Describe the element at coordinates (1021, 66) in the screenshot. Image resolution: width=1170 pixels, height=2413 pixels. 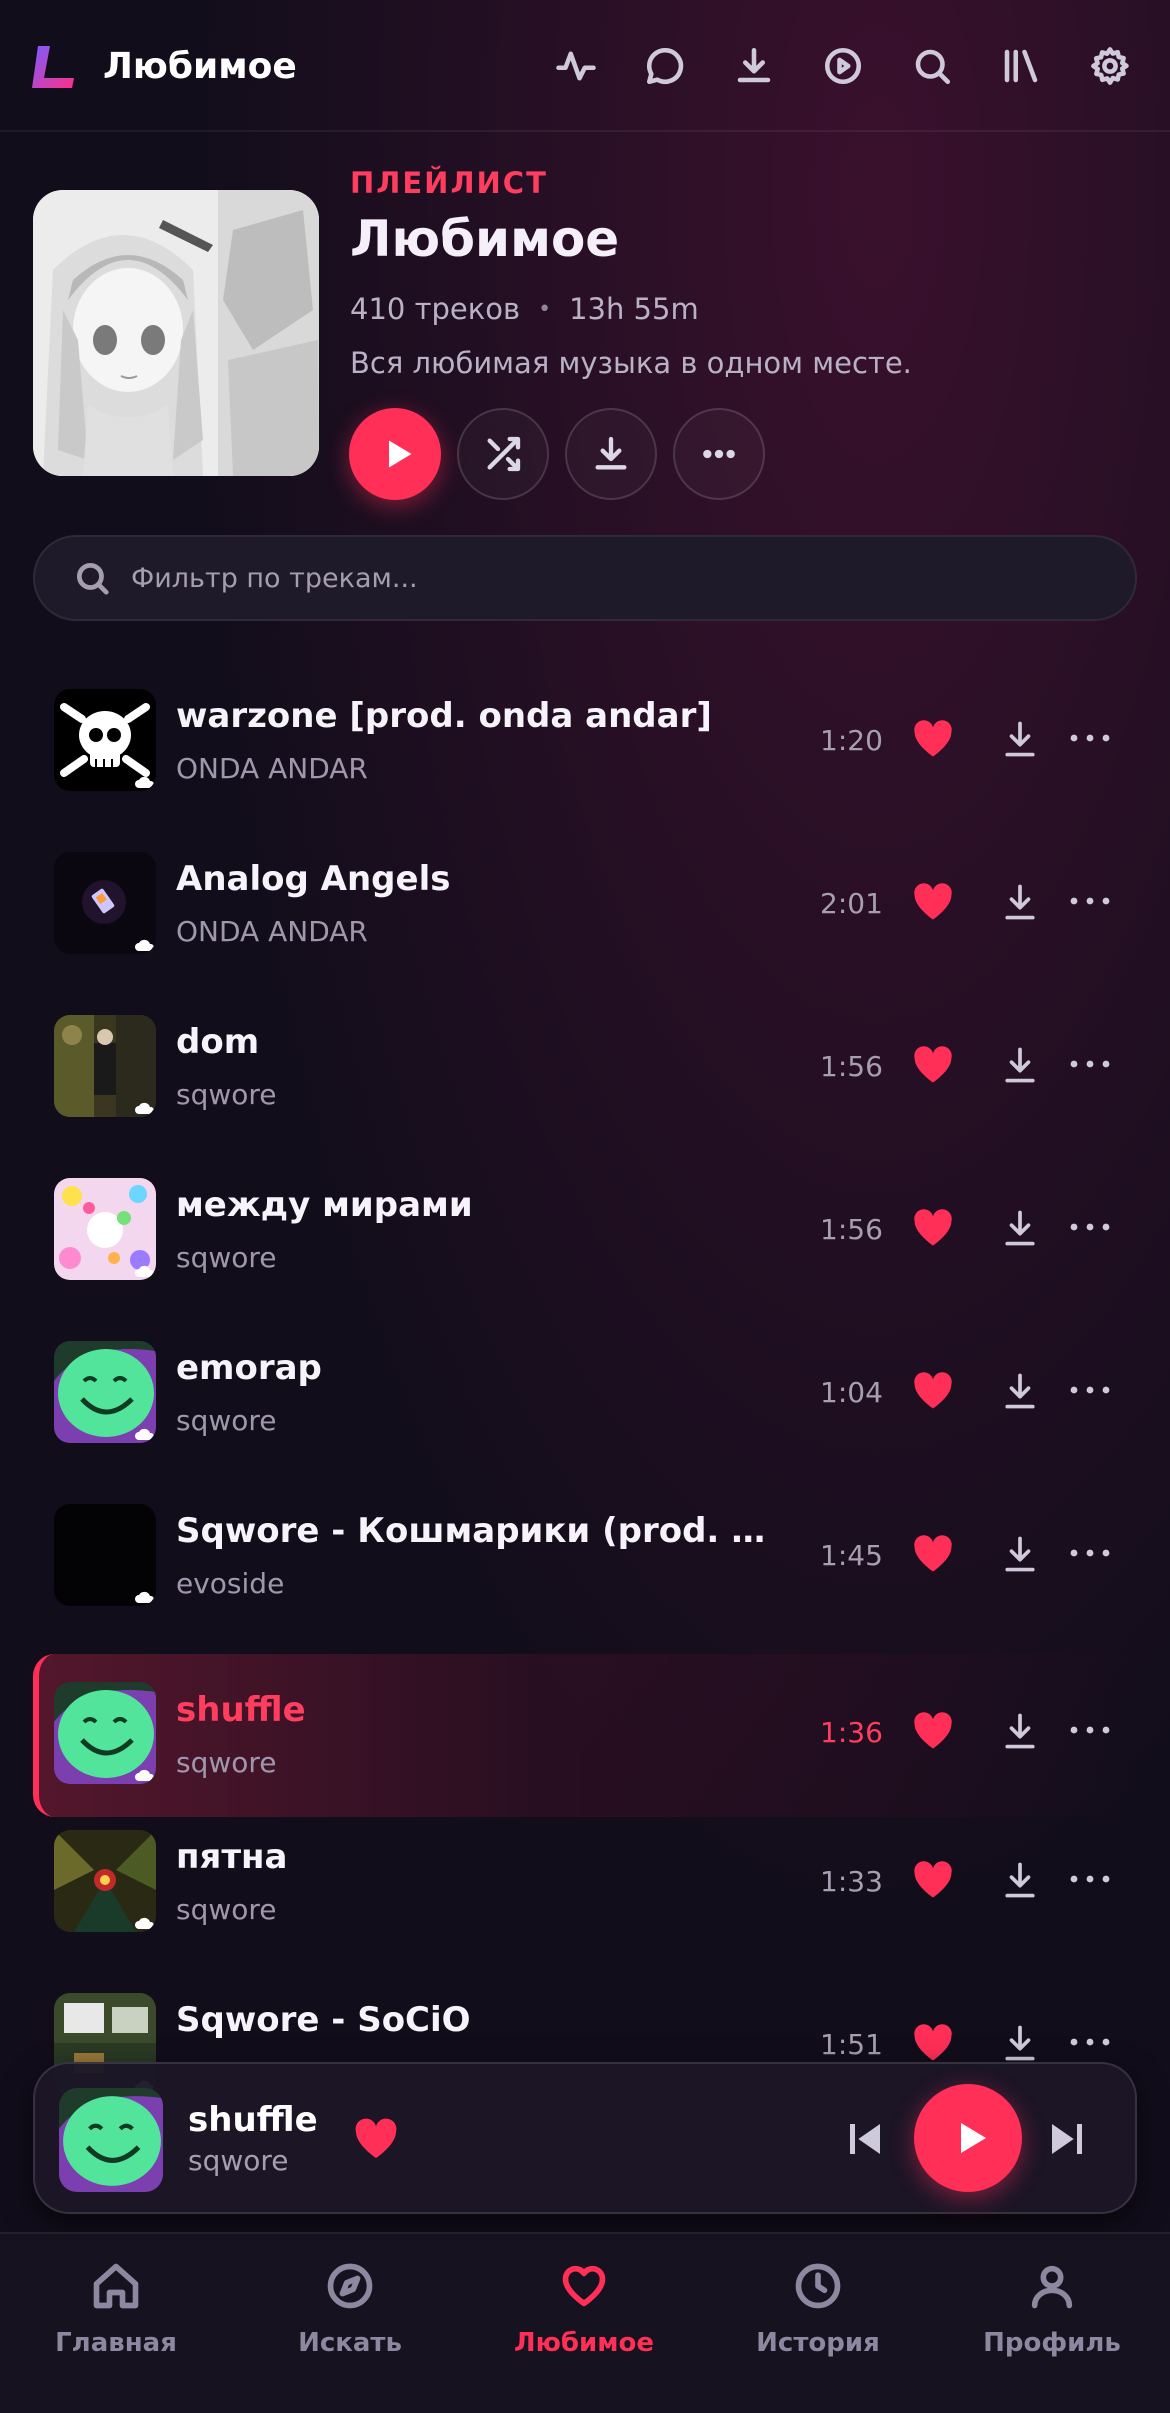
I see `library-icon` at that location.